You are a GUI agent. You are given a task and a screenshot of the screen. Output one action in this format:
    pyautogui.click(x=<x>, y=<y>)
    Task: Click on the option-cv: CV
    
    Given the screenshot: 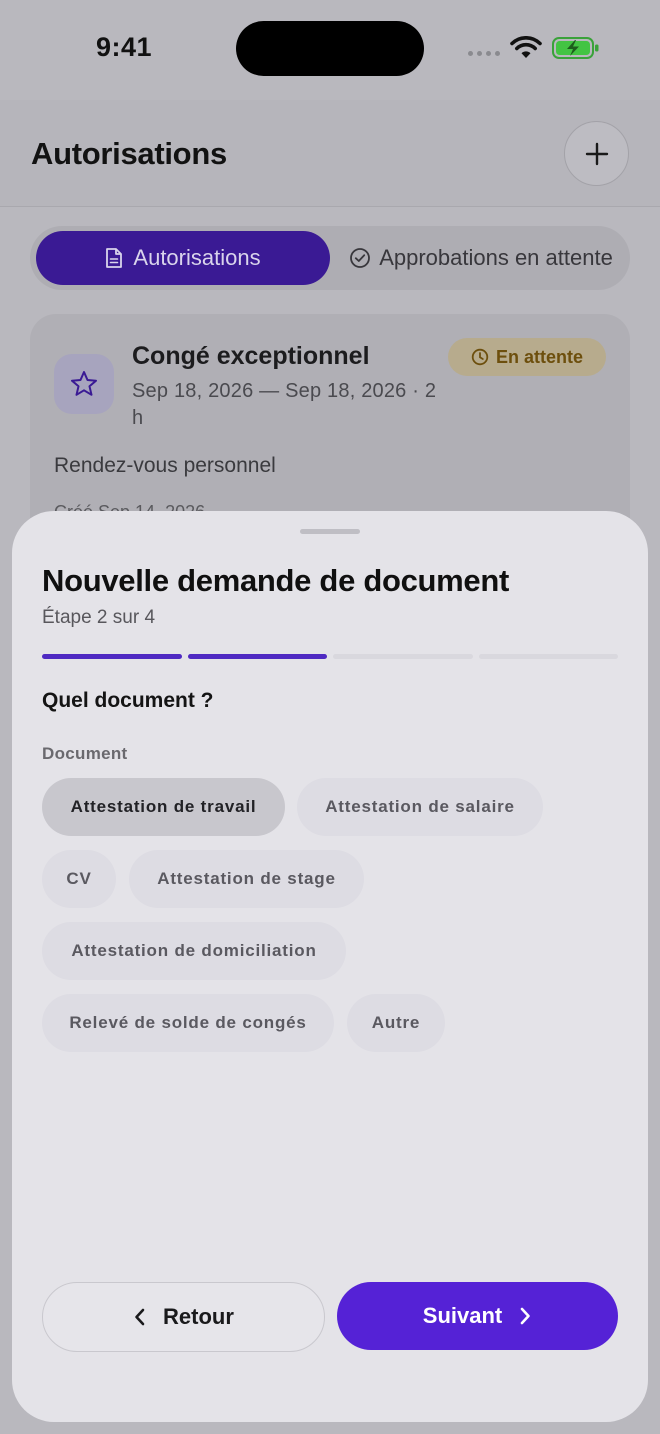 What is the action you would take?
    pyautogui.click(x=79, y=879)
    